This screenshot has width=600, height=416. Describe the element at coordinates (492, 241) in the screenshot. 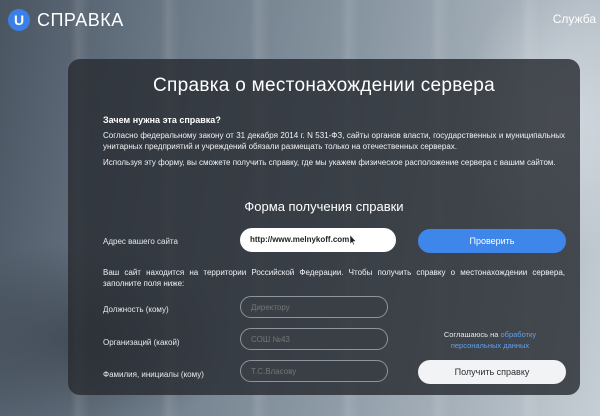

I see `check-button: Проверить` at that location.